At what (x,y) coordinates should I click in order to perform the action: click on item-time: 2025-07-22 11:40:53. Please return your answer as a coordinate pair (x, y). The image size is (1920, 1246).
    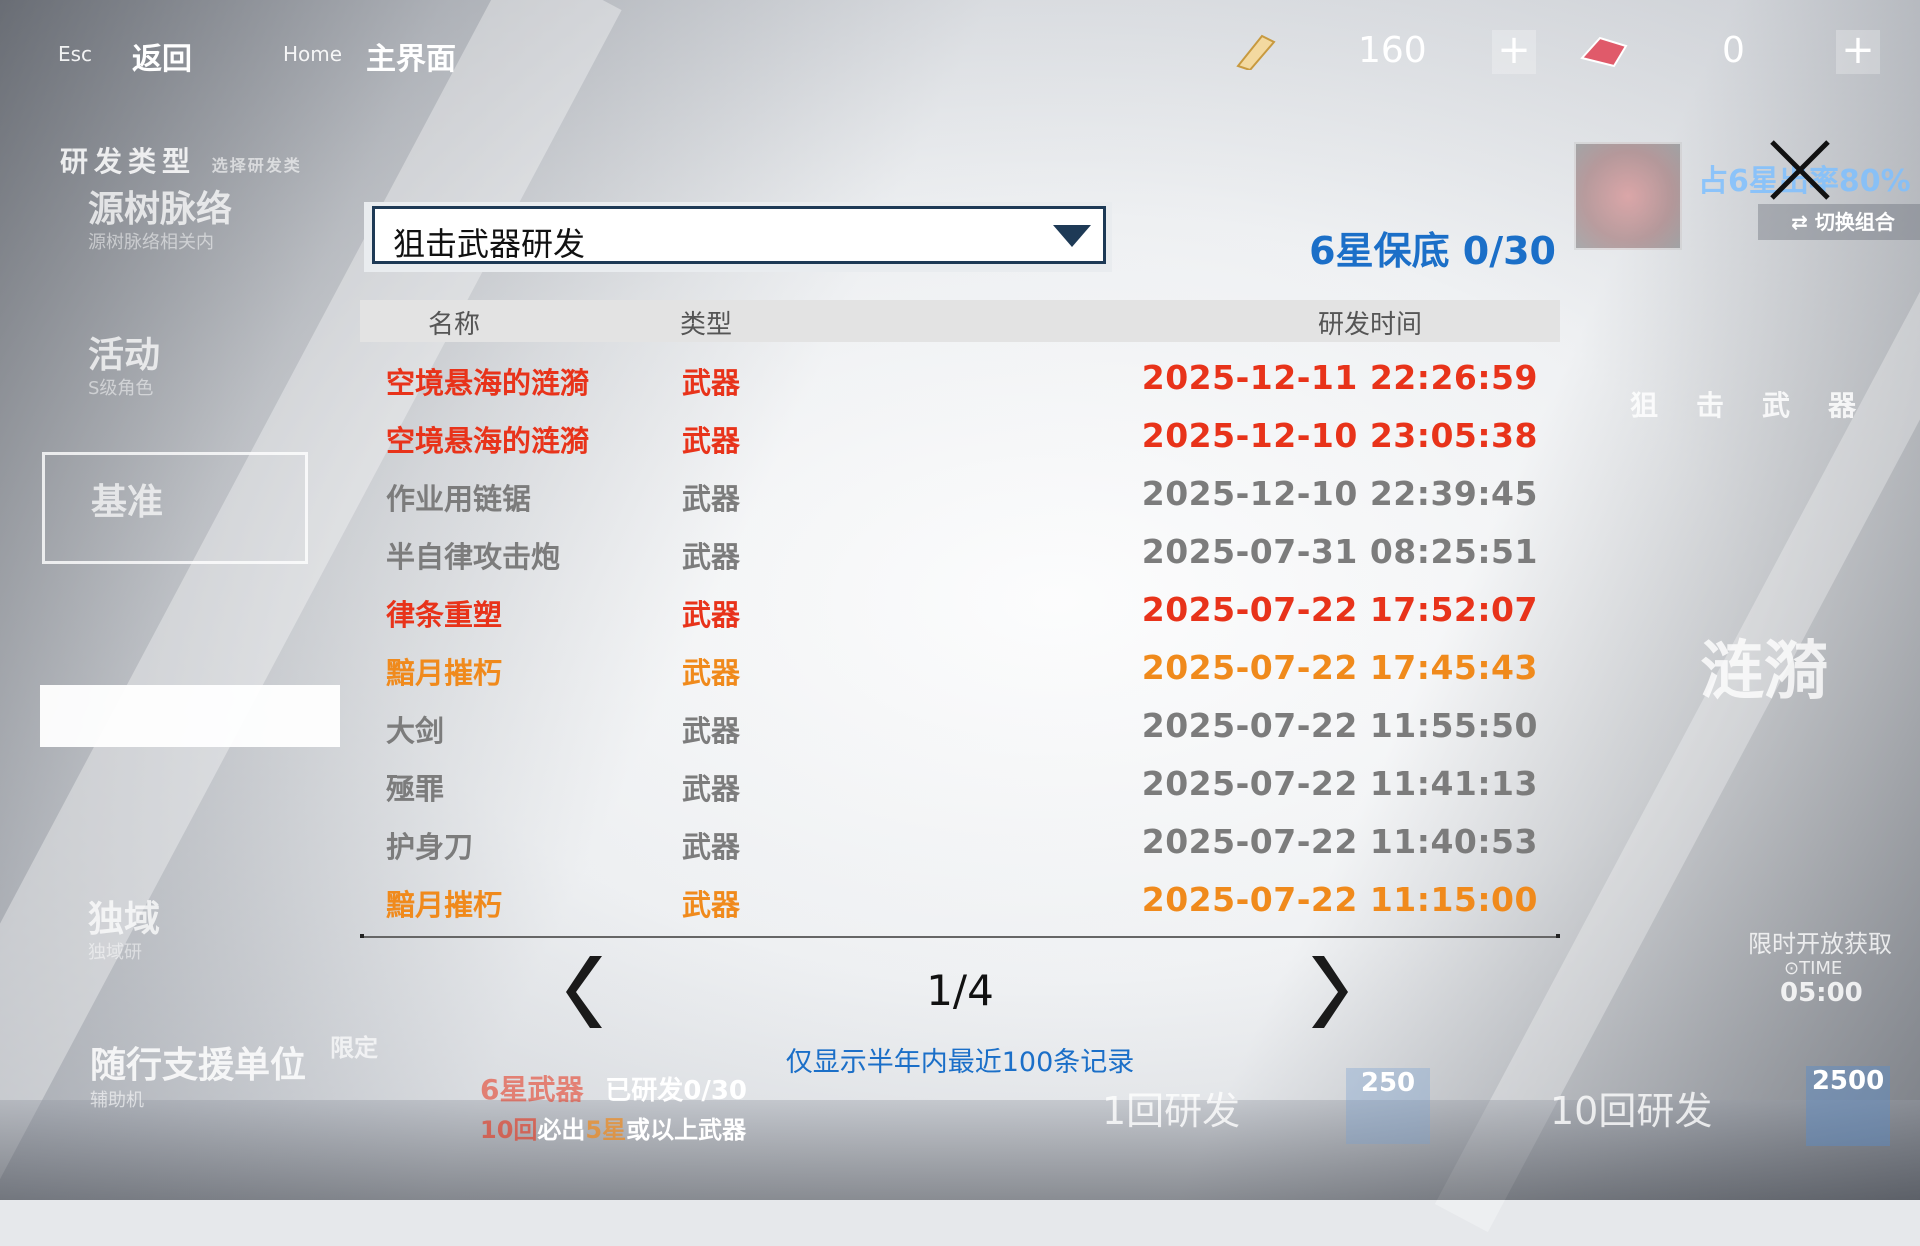
    Looking at the image, I should click on (1339, 841).